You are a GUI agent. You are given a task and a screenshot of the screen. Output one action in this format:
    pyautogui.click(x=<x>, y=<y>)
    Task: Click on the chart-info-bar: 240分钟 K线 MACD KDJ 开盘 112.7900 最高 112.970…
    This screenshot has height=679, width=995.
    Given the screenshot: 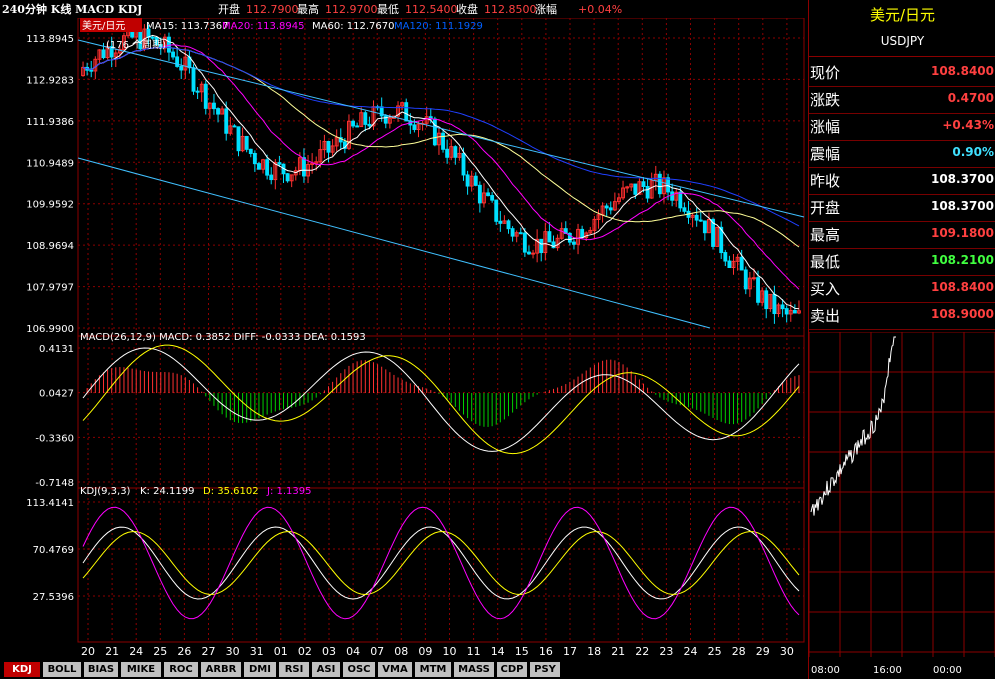 What is the action you would take?
    pyautogui.click(x=404, y=10)
    